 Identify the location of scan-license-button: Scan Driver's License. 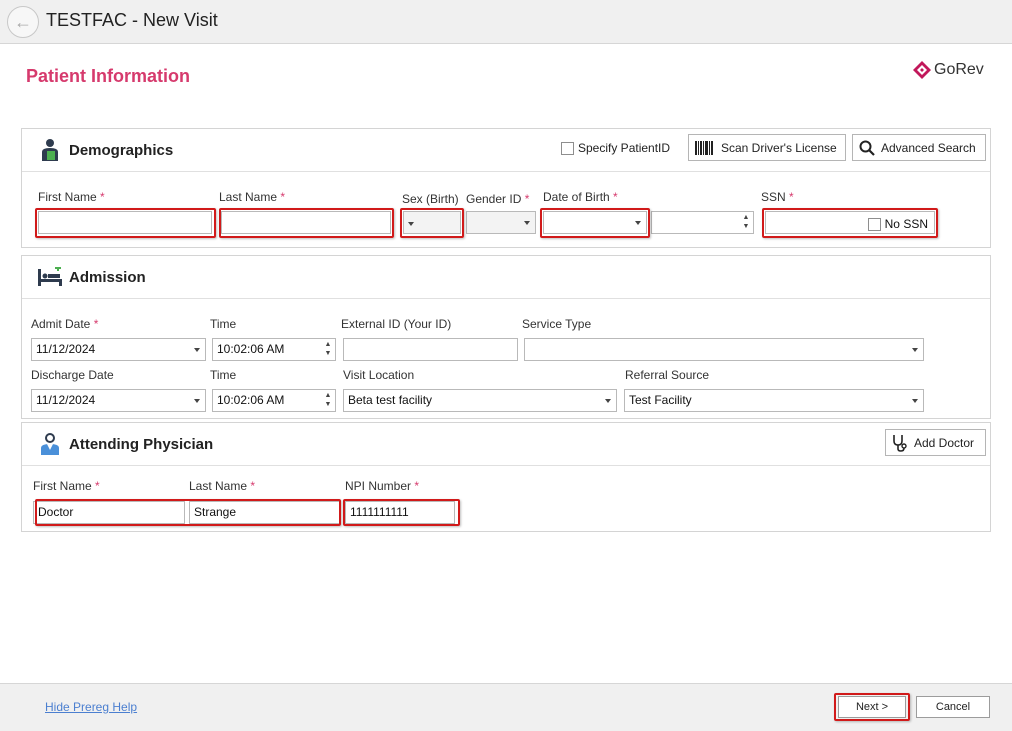
(767, 147).